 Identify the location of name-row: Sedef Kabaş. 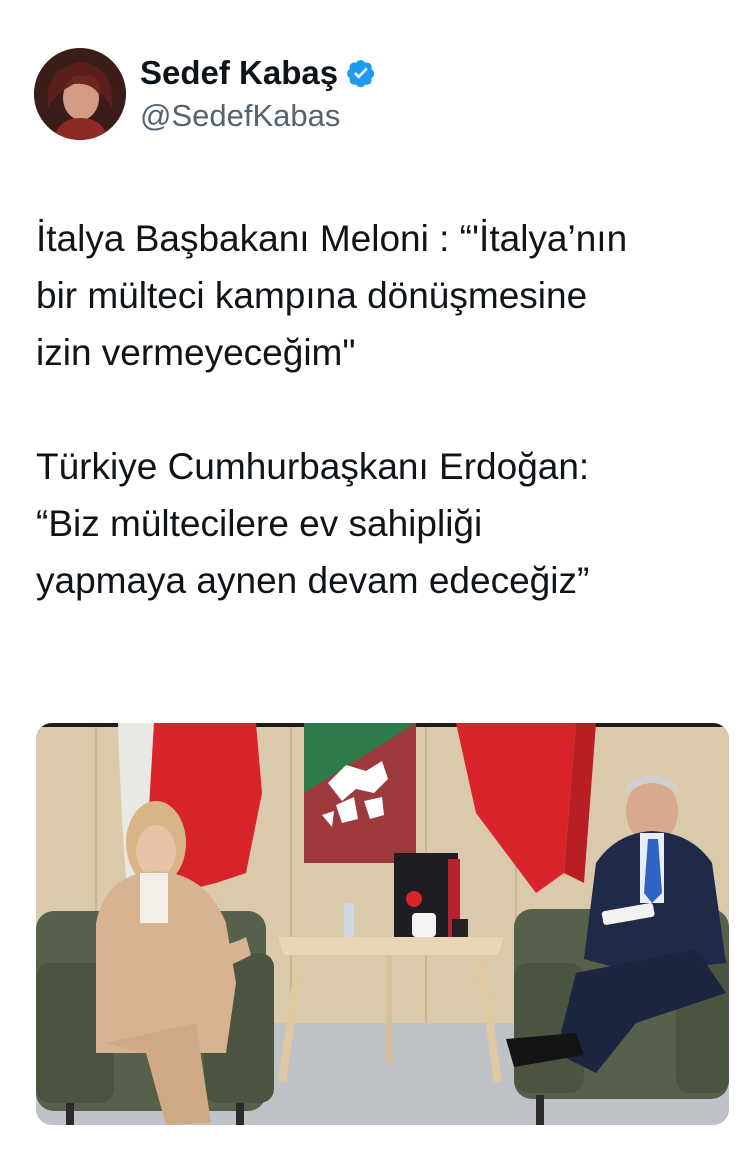
(258, 73).